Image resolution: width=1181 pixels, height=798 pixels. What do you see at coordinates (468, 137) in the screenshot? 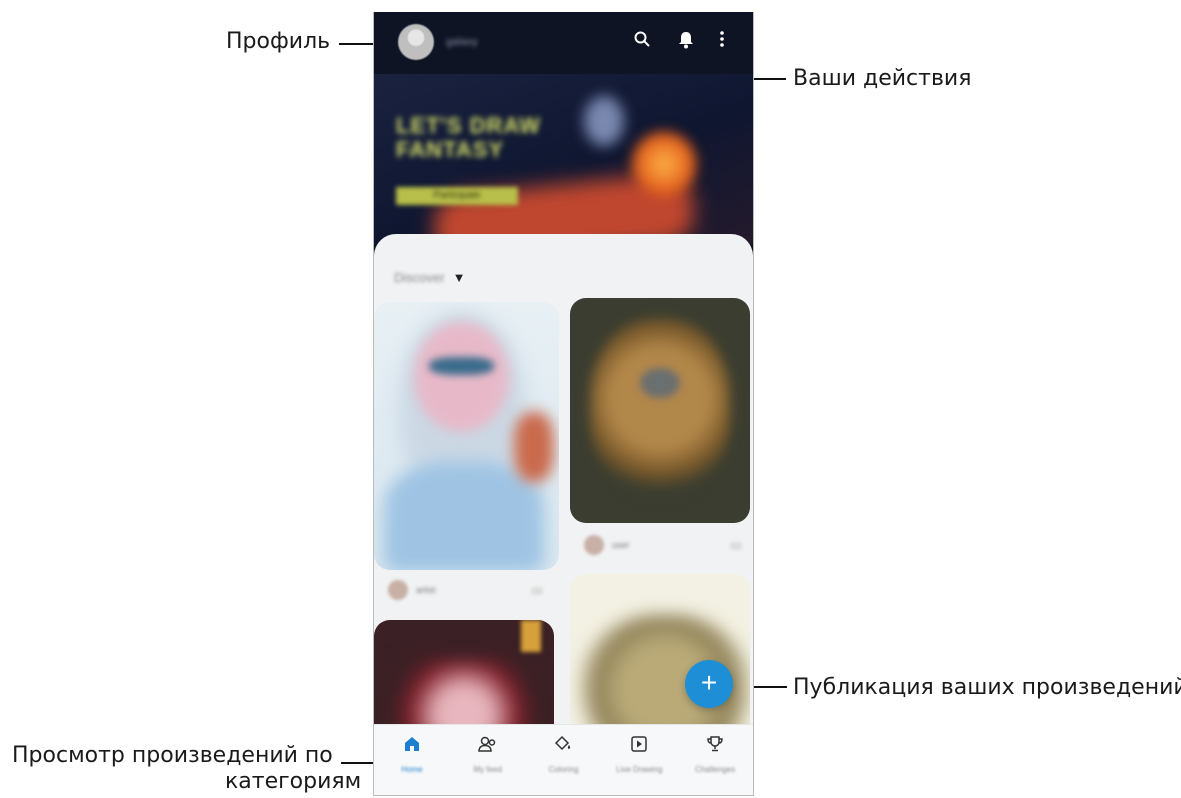
I see `banner-title: LET'S DRAW FANTASY` at bounding box center [468, 137].